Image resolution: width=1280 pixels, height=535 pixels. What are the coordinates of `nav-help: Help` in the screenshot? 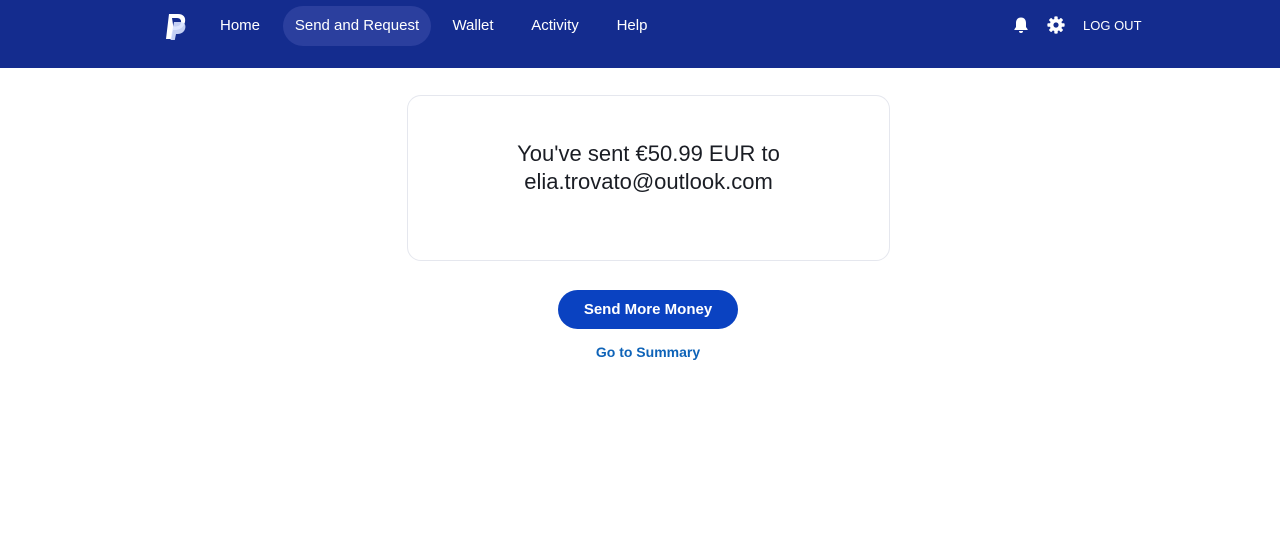 It's located at (632, 26).